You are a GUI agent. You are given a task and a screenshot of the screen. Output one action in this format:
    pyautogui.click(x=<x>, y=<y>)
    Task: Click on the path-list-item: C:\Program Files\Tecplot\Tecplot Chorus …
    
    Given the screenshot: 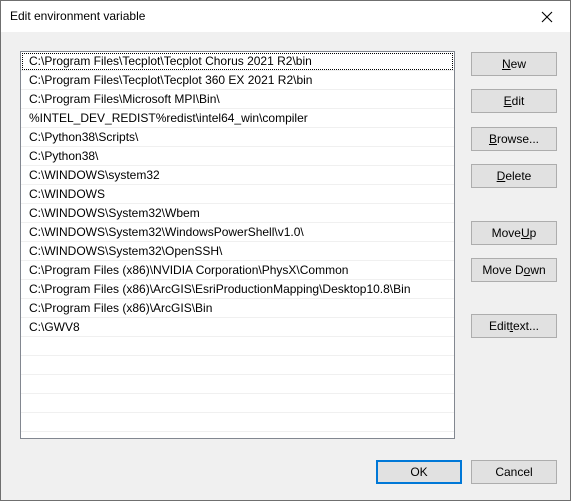 What is the action you would take?
    pyautogui.click(x=237, y=61)
    